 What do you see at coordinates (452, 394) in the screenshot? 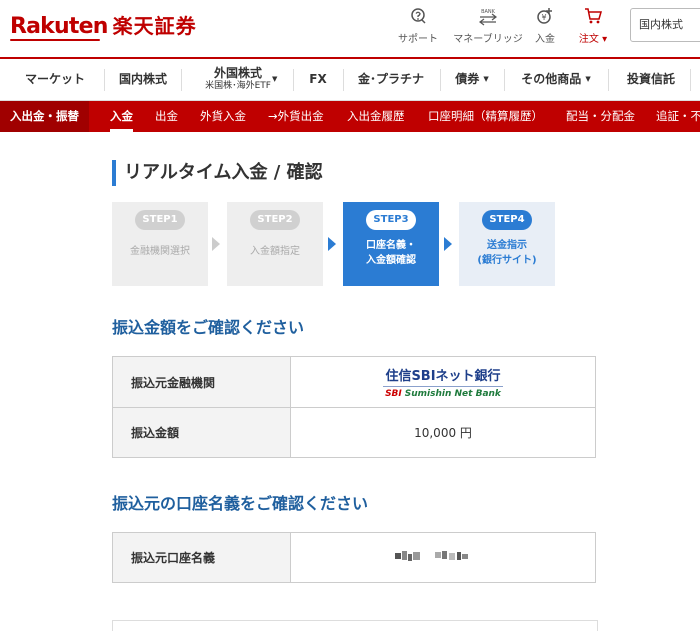
I see `bank-name-en-rest: Sumishin Net Bank` at bounding box center [452, 394].